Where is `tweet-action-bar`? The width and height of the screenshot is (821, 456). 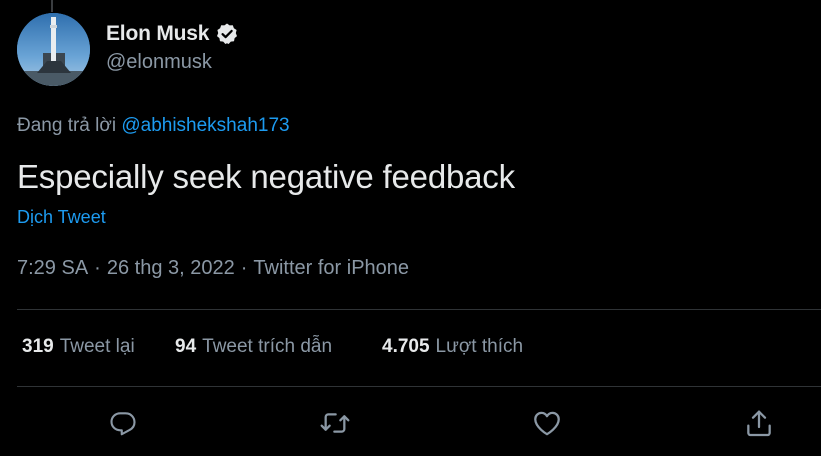
tweet-action-bar is located at coordinates (410, 423).